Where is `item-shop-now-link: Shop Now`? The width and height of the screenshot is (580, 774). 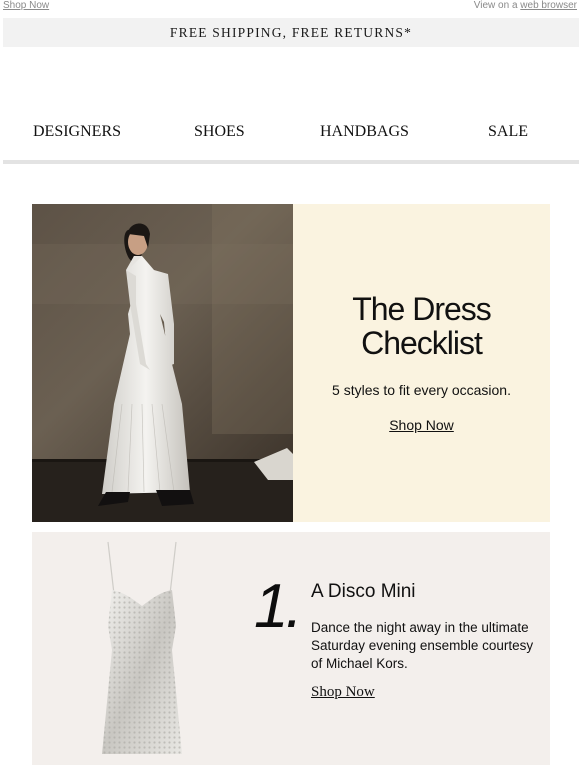
item-shop-now-link: Shop Now is located at coordinates (343, 692).